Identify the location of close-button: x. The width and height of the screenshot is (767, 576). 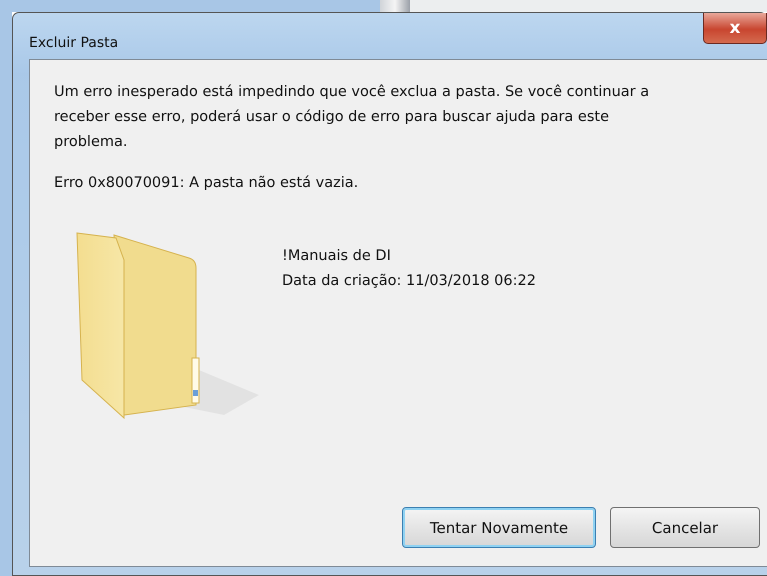
(735, 28).